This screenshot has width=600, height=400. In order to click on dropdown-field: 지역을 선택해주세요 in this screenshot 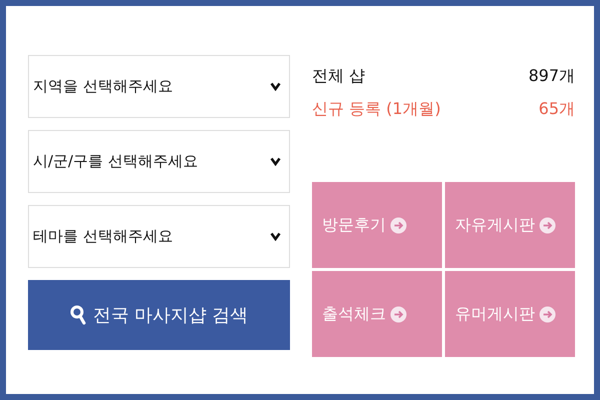, I will do `click(159, 86)`.